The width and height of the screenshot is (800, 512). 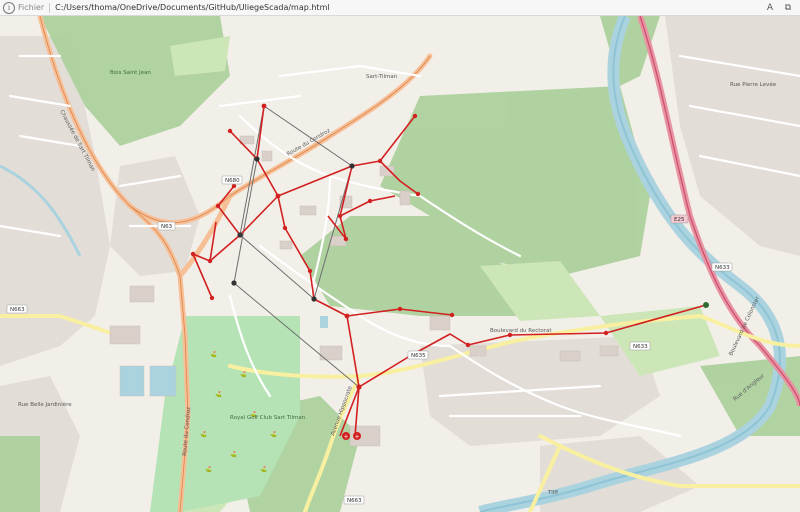 What do you see at coordinates (788, 8) in the screenshot?
I see `tab-icon: ⧉` at bounding box center [788, 8].